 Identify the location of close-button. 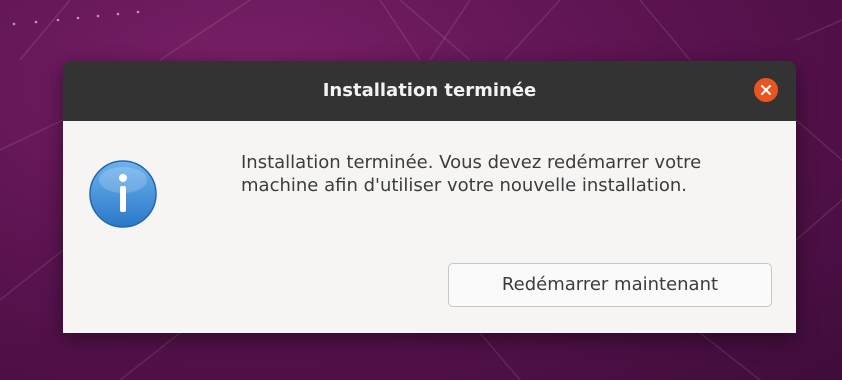
(766, 90).